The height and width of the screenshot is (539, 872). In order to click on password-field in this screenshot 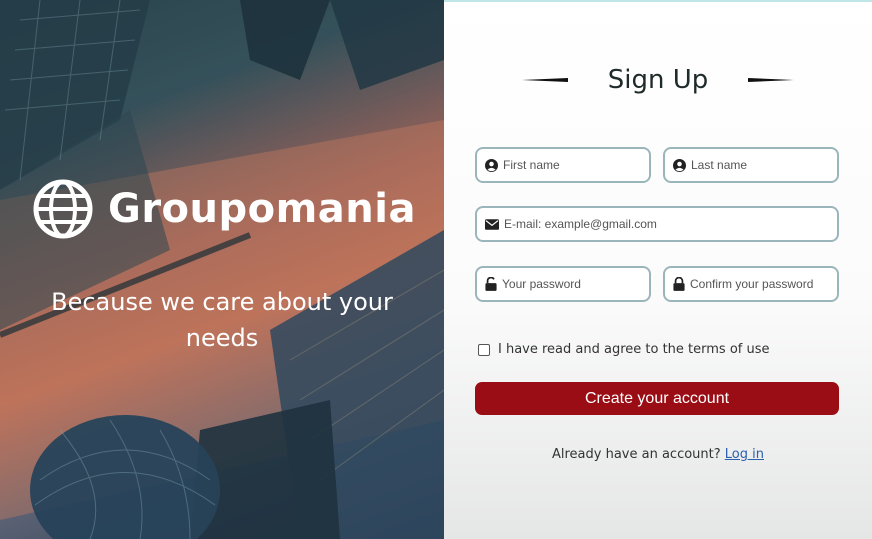, I will do `click(563, 284)`.